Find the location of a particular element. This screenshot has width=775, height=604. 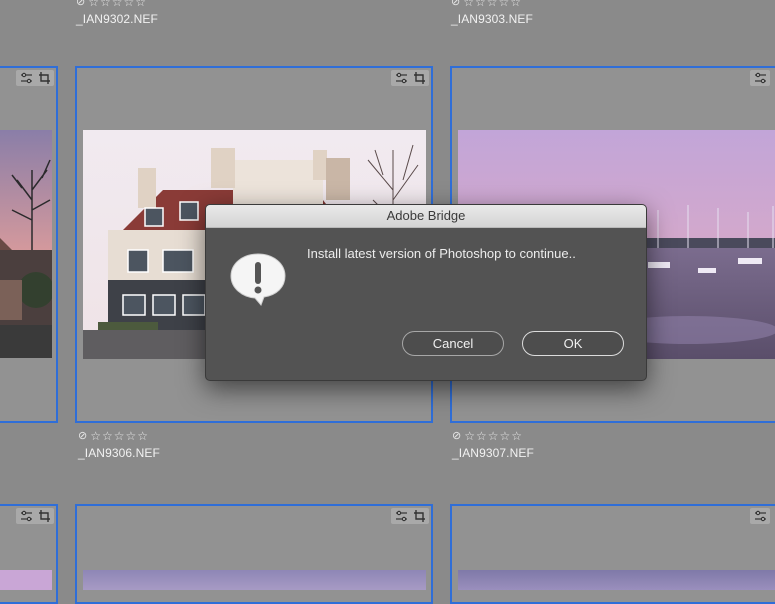

alert-icon is located at coordinates (258, 278).